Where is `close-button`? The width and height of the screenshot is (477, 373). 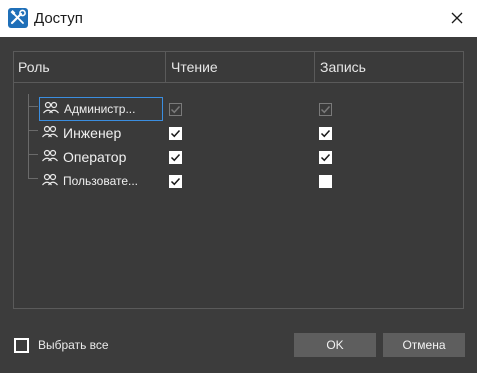
close-button is located at coordinates (457, 18).